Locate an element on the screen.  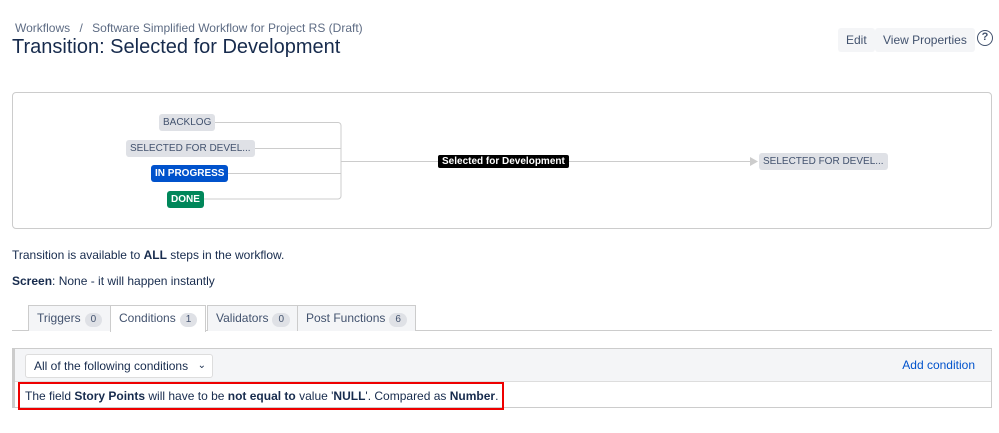
tab-triggers: Triggers 0 is located at coordinates (70, 318).